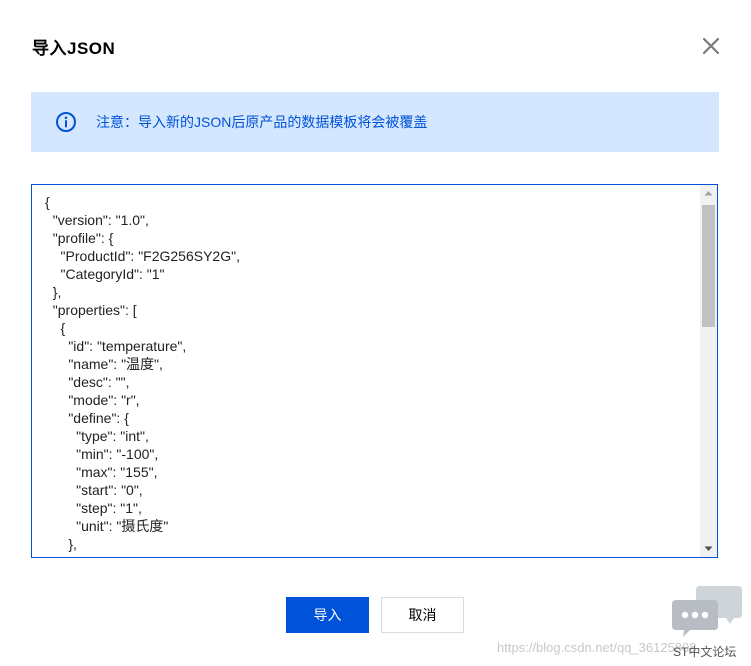  What do you see at coordinates (597, 647) in the screenshot?
I see `watermark-url: https://blog.csdn.net/qq_36125808` at bounding box center [597, 647].